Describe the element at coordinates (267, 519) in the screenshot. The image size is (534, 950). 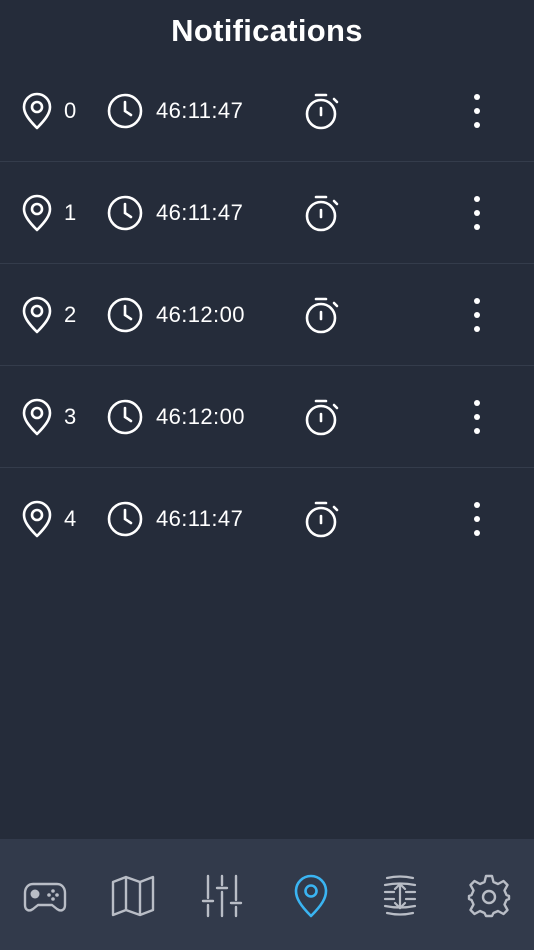
I see `notification-row: 4 46:11:47` at that location.